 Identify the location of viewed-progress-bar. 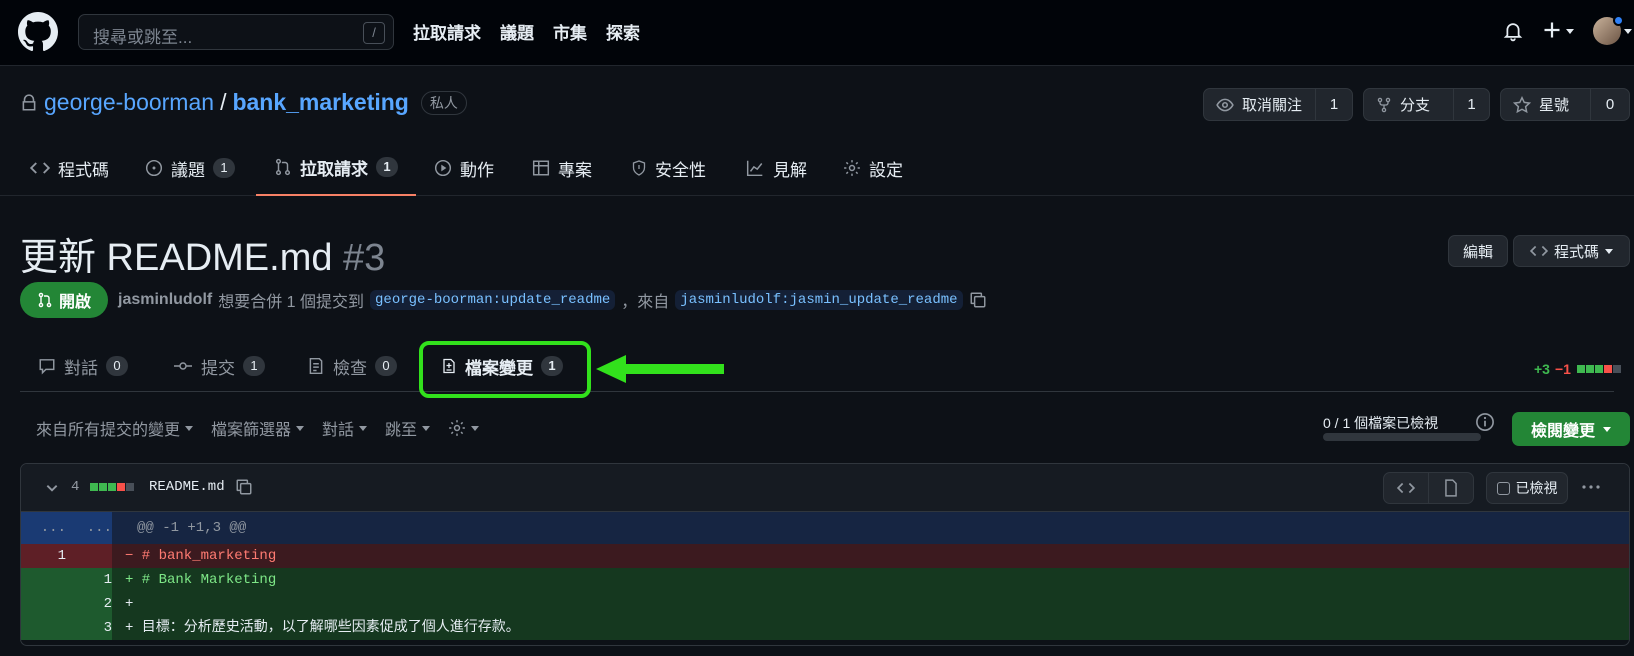
(1402, 437).